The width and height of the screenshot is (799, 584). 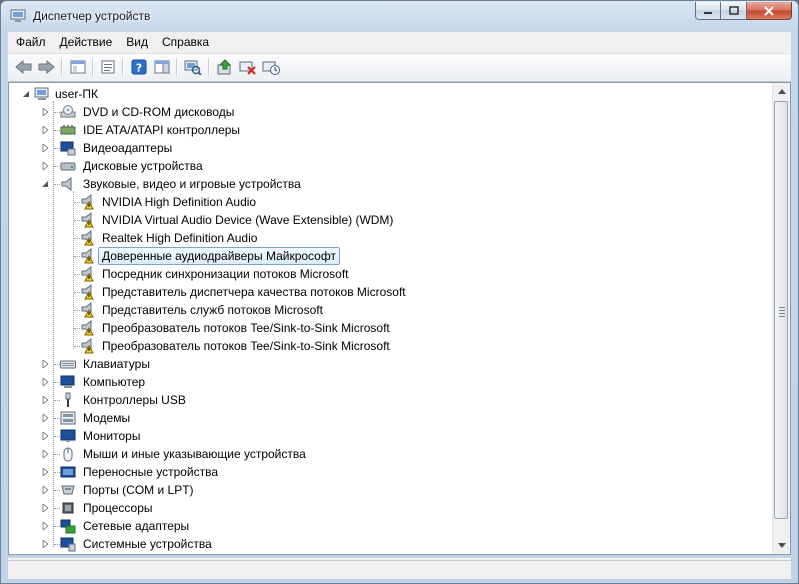 I want to click on uninstall-device-button, so click(x=271, y=67).